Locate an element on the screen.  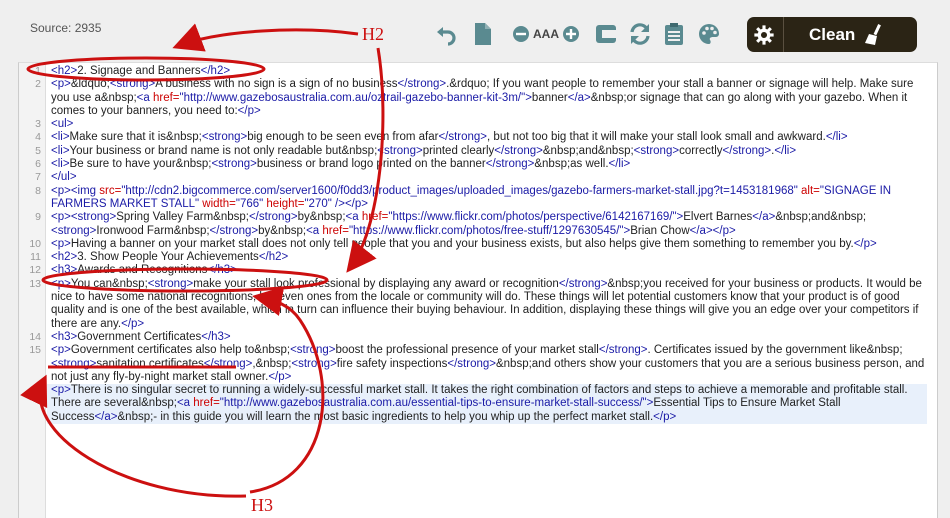
clean-button-label: Clean is located at coordinates (832, 34).